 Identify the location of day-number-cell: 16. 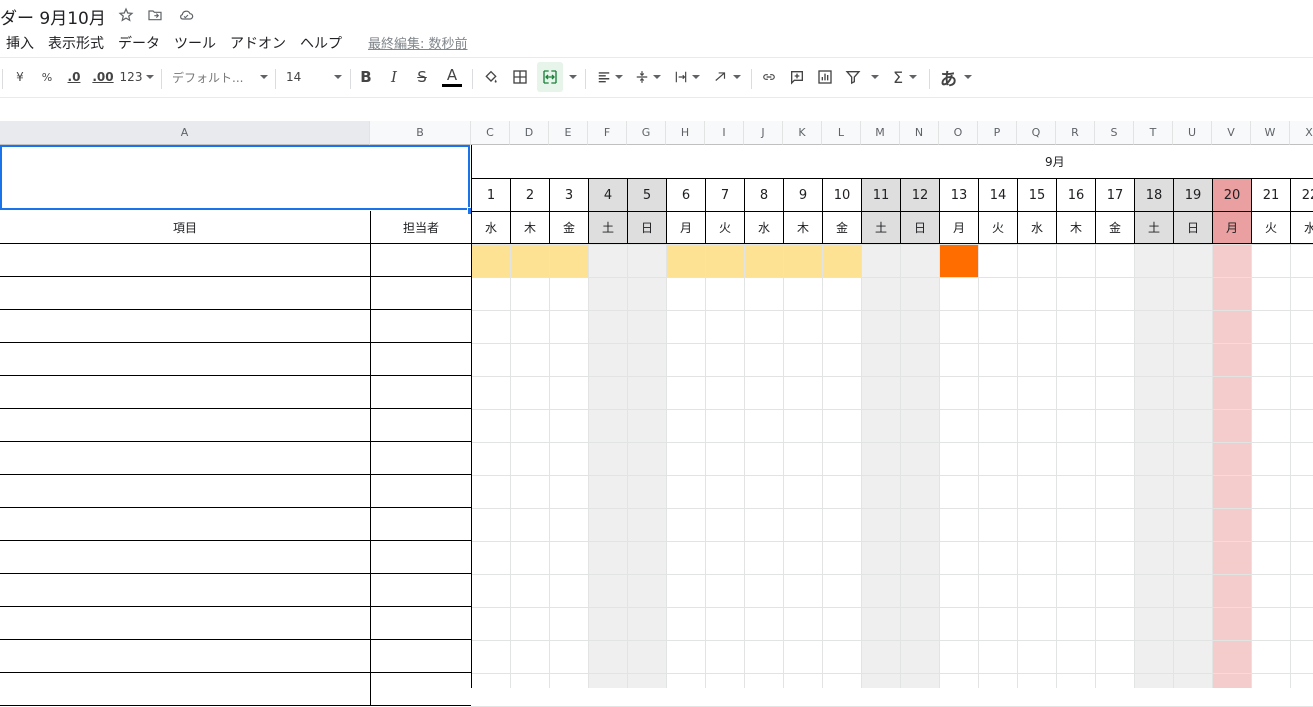
(1075, 194).